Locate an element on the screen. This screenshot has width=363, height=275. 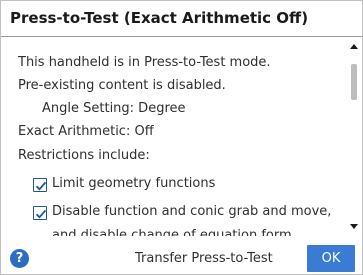
help-question-icon: ? is located at coordinates (19, 258).